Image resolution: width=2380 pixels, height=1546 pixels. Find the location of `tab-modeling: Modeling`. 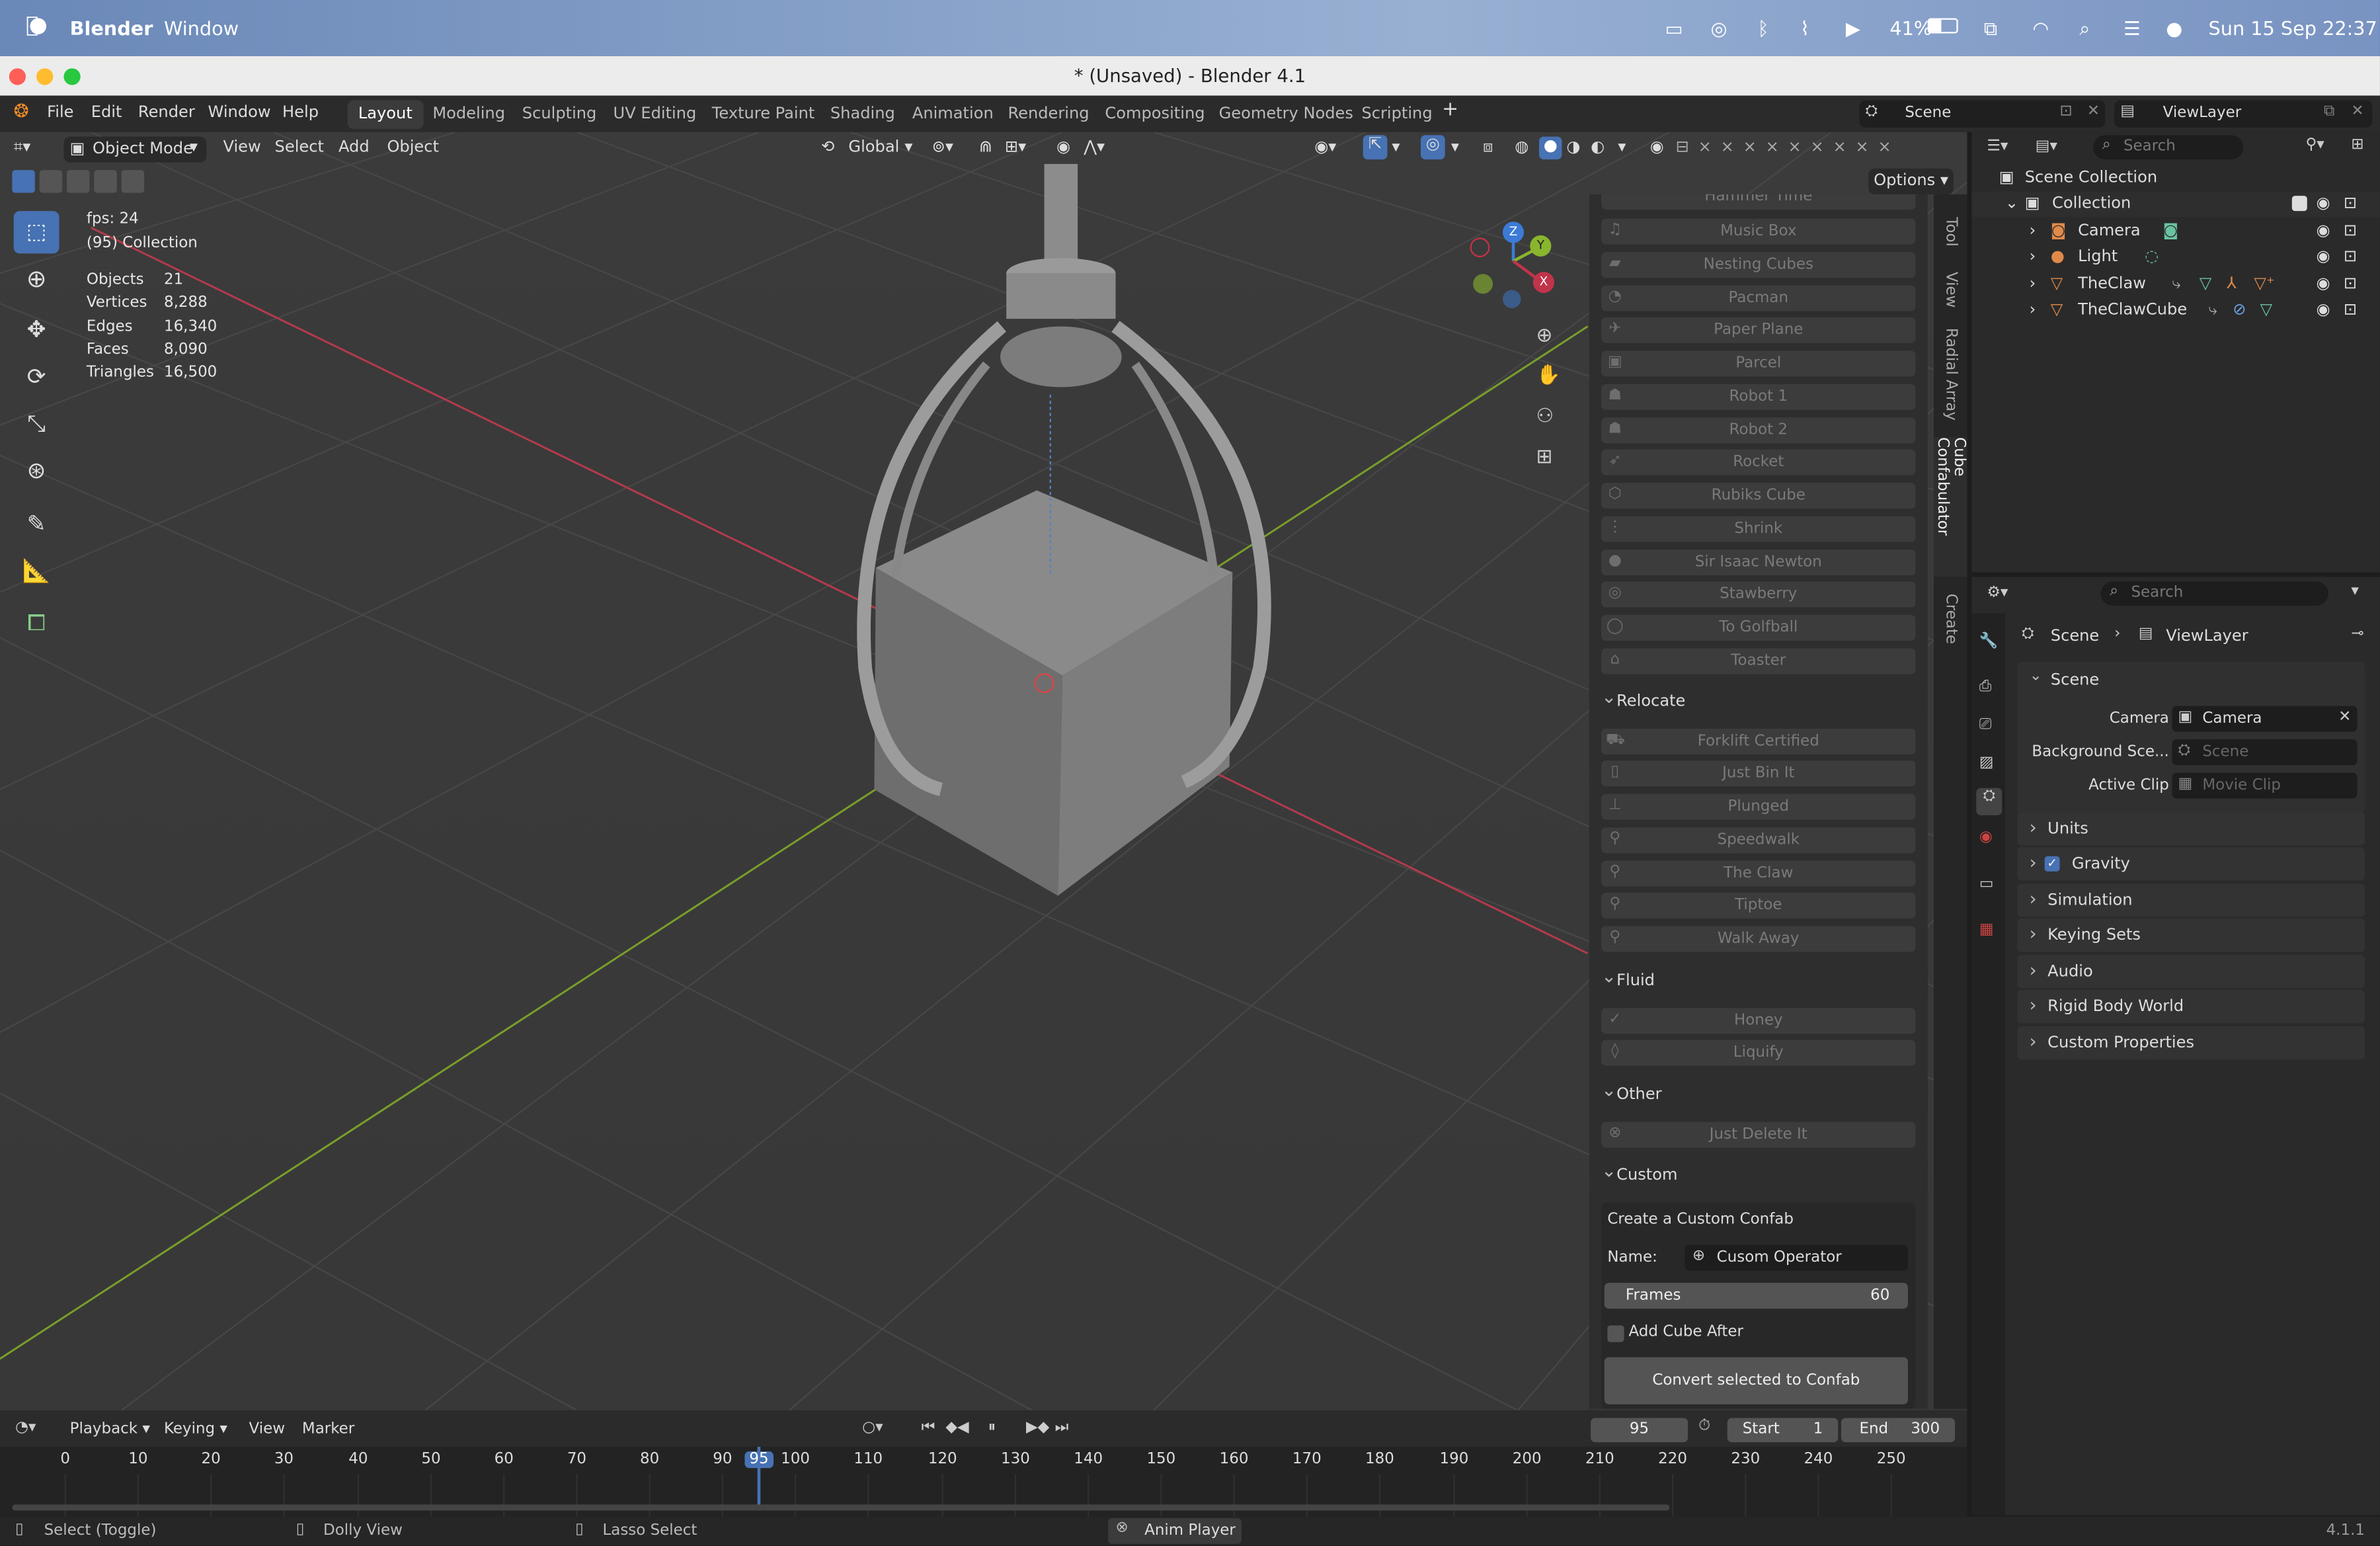

tab-modeling: Modeling is located at coordinates (469, 115).